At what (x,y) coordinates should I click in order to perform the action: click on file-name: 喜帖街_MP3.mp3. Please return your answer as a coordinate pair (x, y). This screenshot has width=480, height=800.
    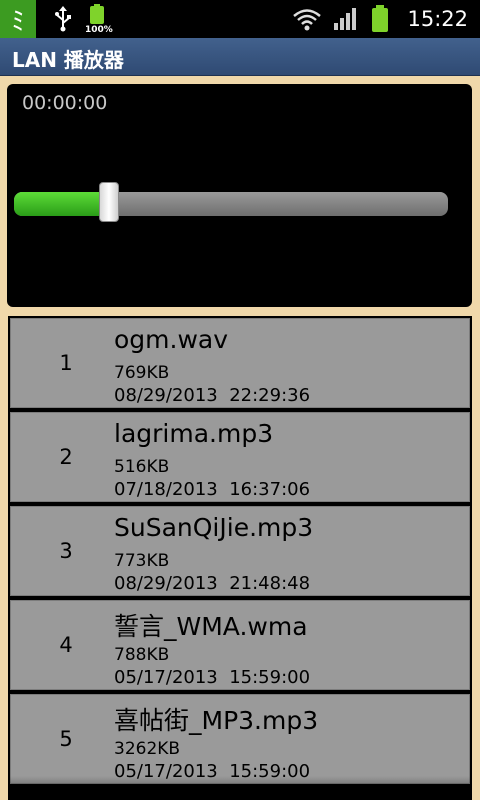
    Looking at the image, I should click on (216, 720).